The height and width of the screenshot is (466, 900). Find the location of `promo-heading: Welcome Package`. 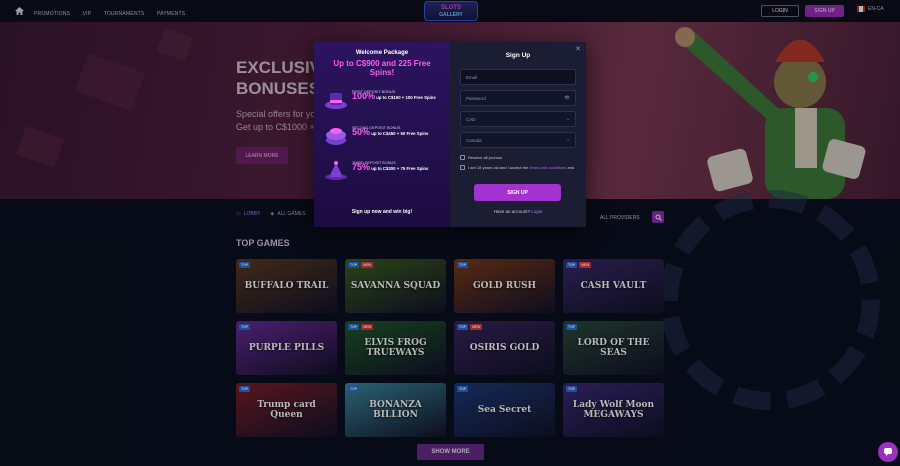

promo-heading: Welcome Package is located at coordinates (382, 53).